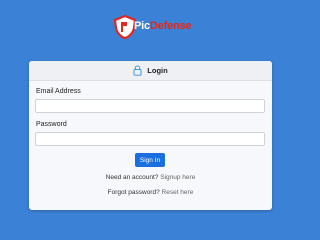 This screenshot has width=320, height=240. I want to click on password-field, so click(150, 139).